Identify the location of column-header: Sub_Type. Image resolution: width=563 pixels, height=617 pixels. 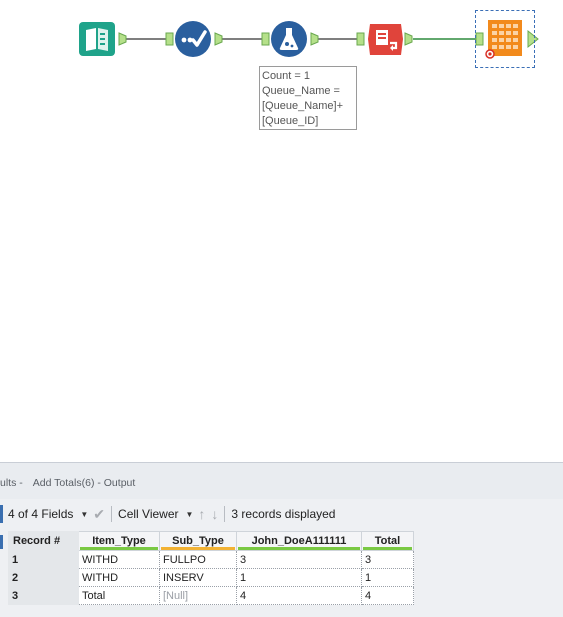
(198, 541).